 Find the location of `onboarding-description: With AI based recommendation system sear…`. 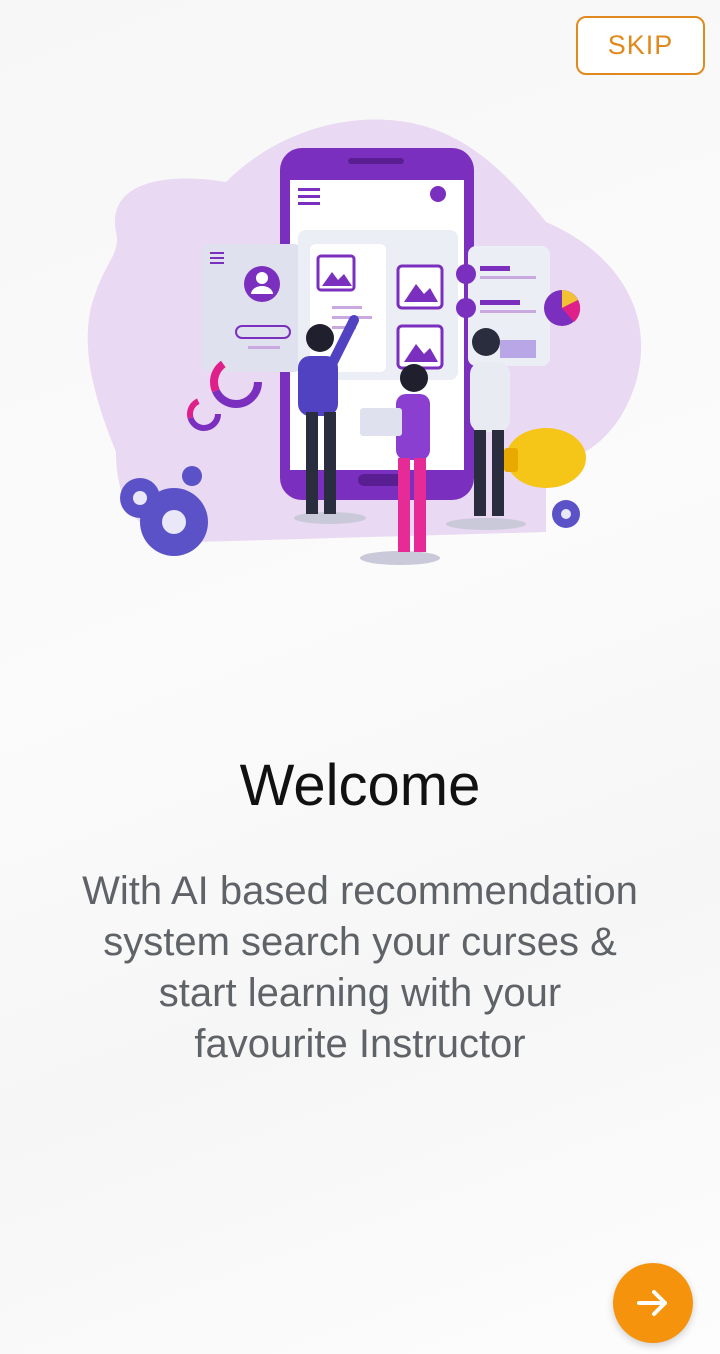

onboarding-description: With AI based recommendation system sear… is located at coordinates (360, 967).